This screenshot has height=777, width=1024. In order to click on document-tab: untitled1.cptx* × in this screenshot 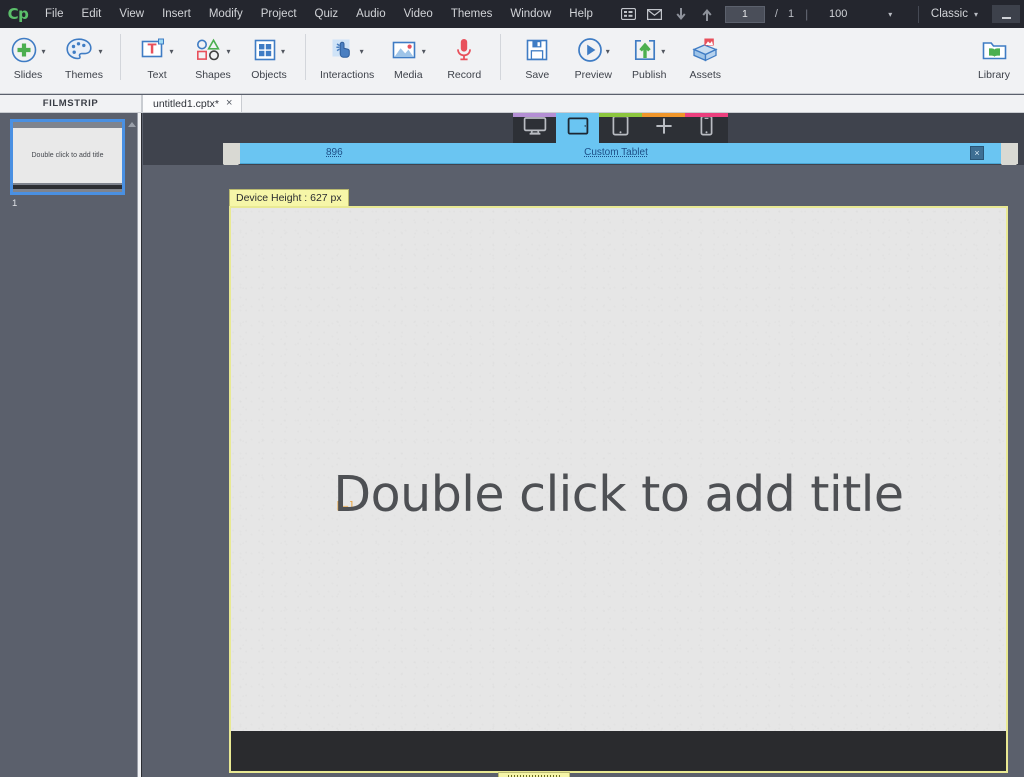, I will do `click(192, 103)`.